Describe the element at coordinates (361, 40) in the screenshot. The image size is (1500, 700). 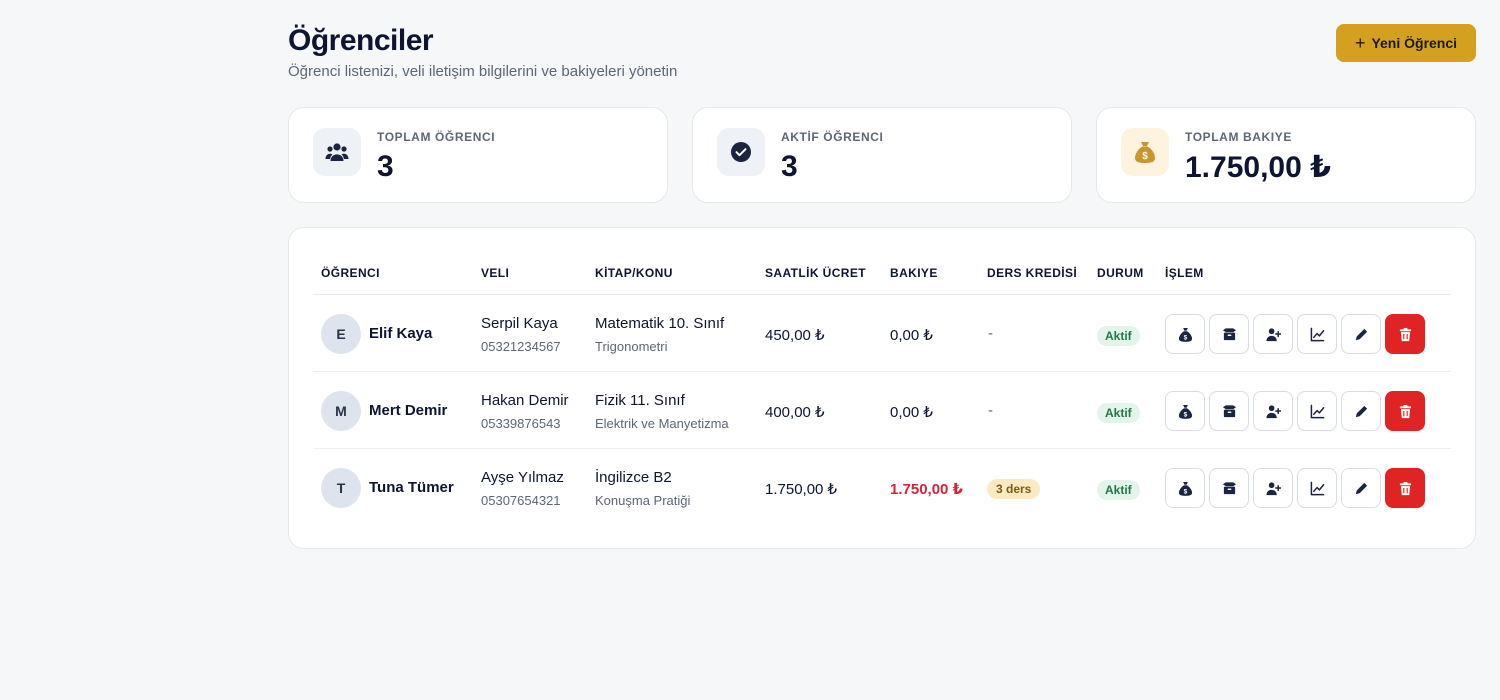
I see `page-title: Öğrenciler` at that location.